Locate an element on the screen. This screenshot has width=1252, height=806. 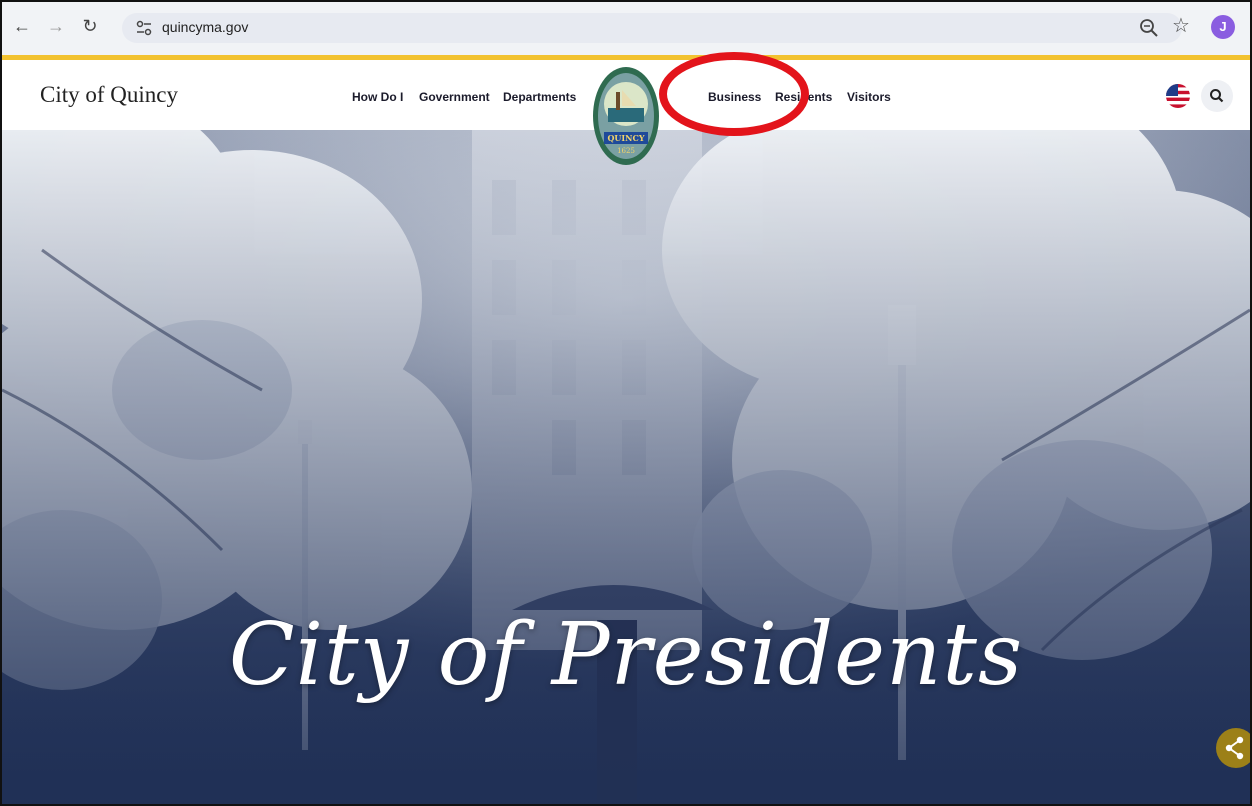
city-seal-logo: QUINCY 1625 is located at coordinates (626, 116).